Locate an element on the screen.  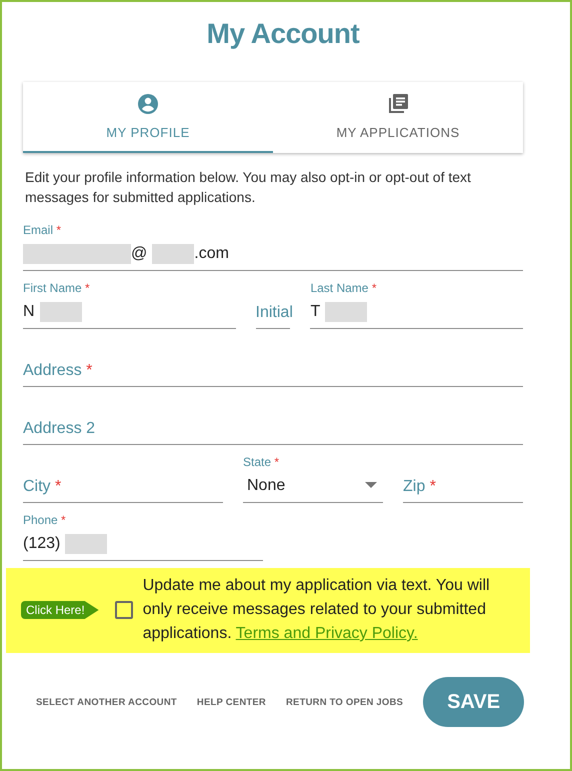
field-label: Address * is located at coordinates (57, 371).